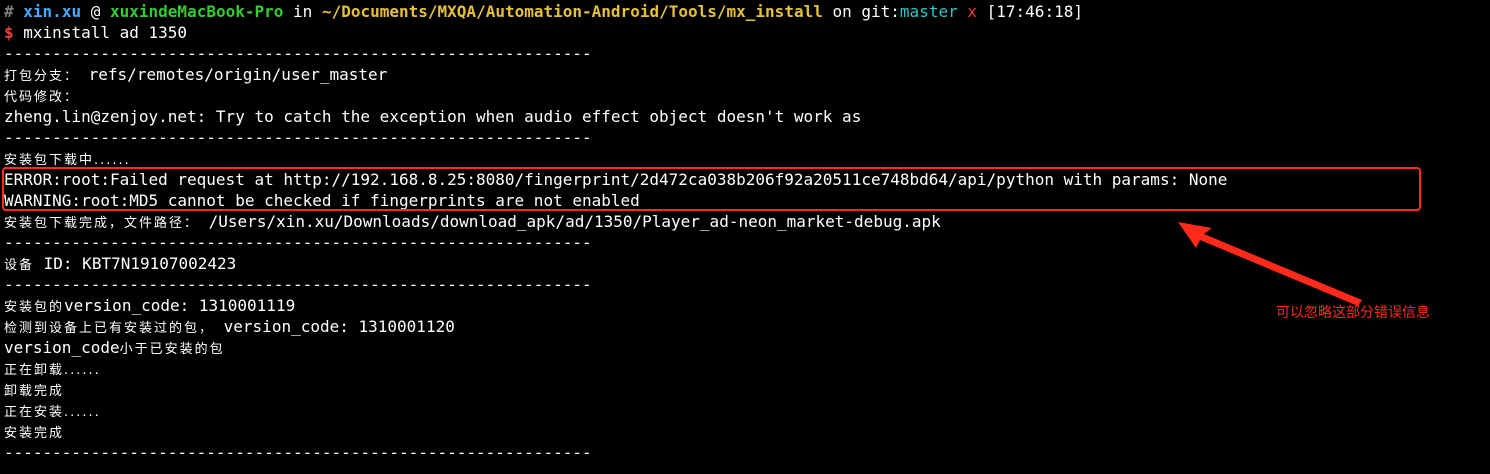 The width and height of the screenshot is (1490, 474). I want to click on branch-line: 打包分支： refs/remotes/origin/user_master, so click(747, 74).